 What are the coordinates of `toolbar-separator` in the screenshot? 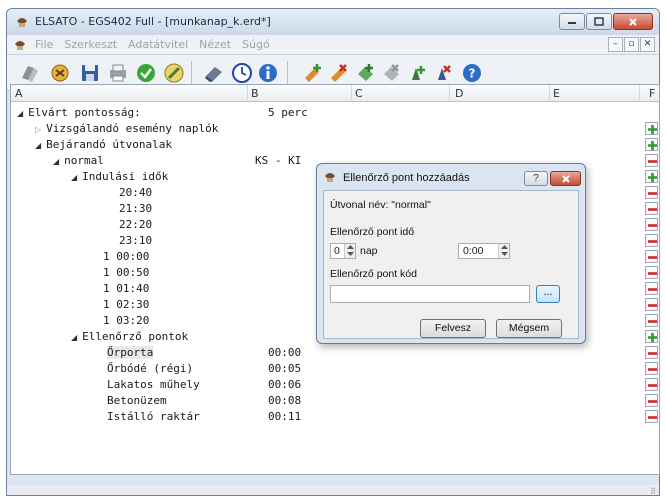 It's located at (287, 73).